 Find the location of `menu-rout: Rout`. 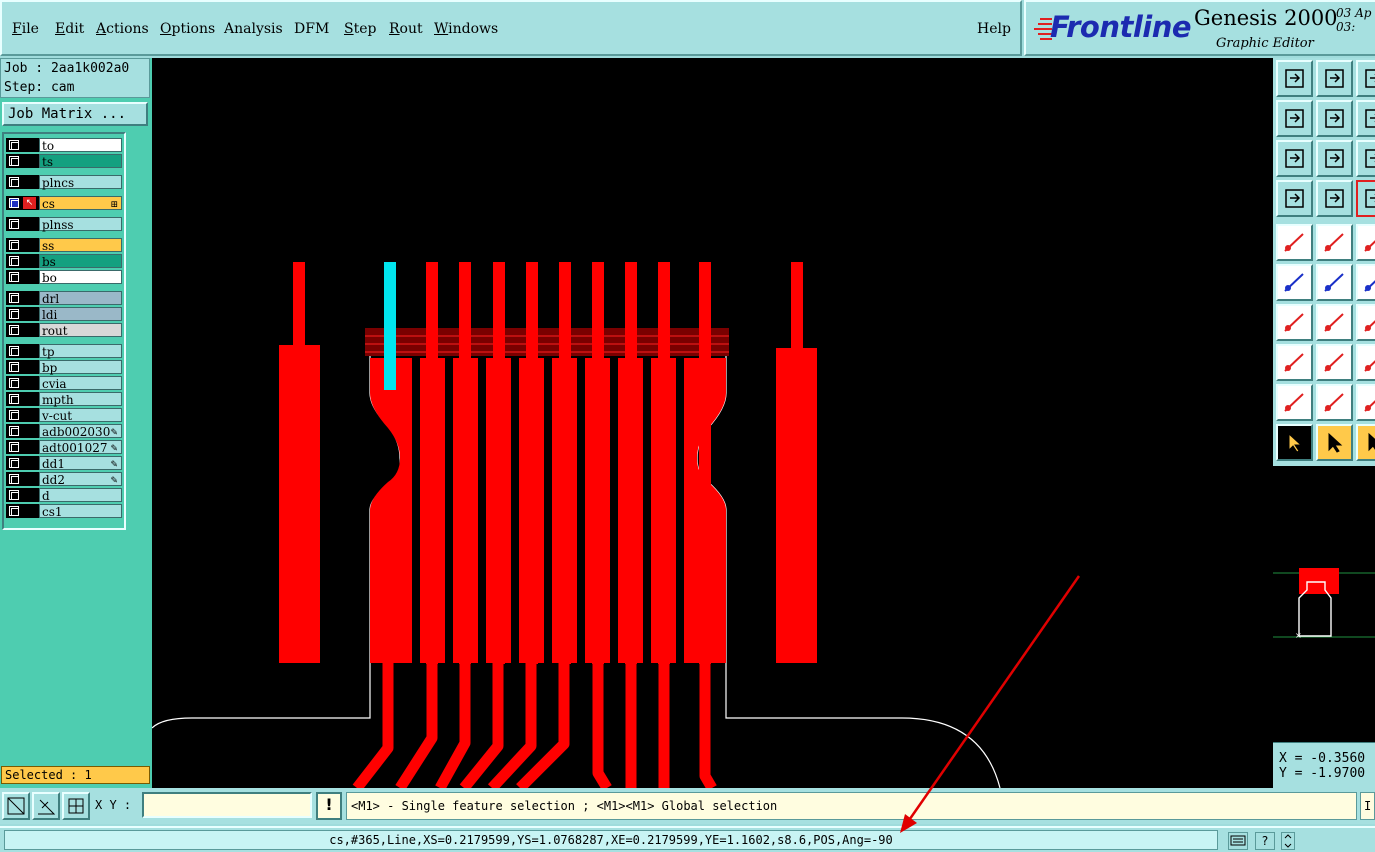

menu-rout: Rout is located at coordinates (406, 29).